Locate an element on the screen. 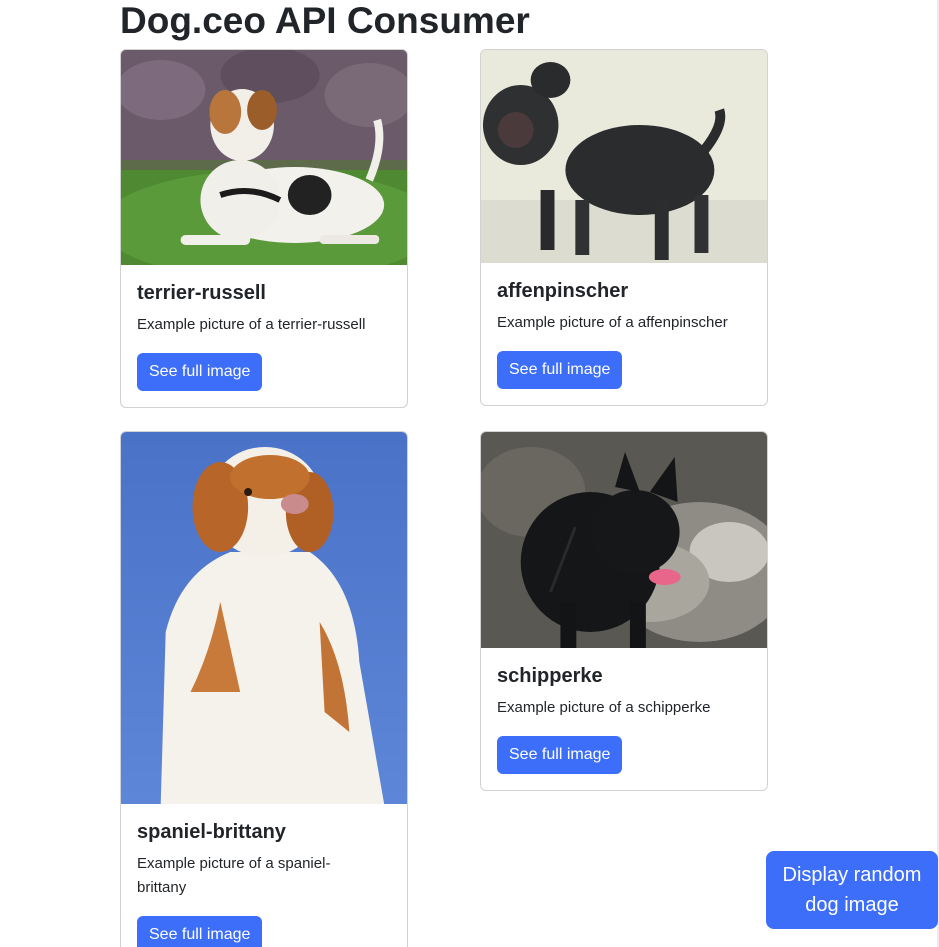  card-caption: Example picture of a spaniel-brittany is located at coordinates (234, 875).